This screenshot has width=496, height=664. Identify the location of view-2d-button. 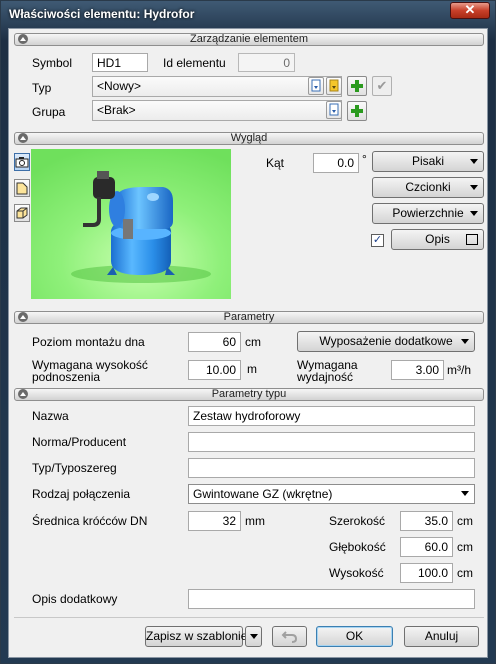
(22, 188).